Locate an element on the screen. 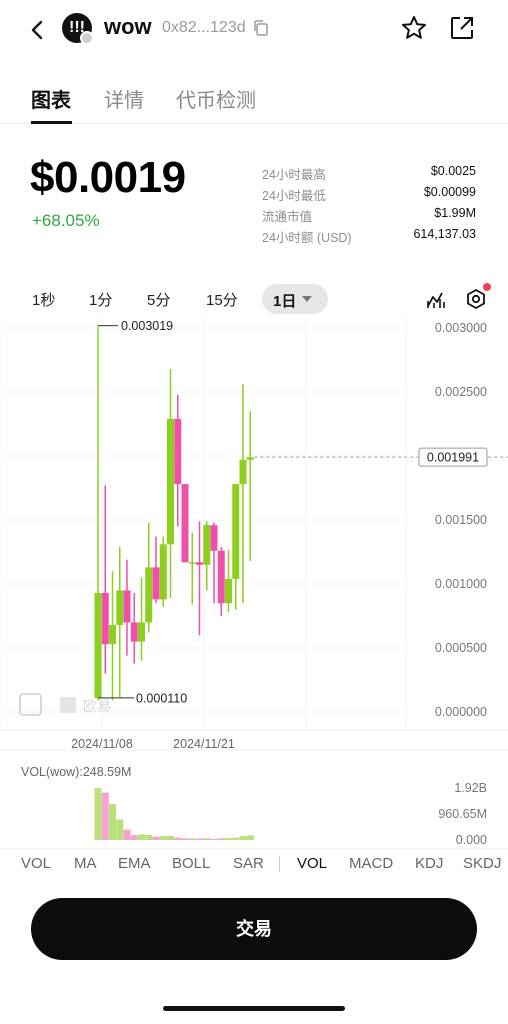  caret-down-icon is located at coordinates (307, 299).